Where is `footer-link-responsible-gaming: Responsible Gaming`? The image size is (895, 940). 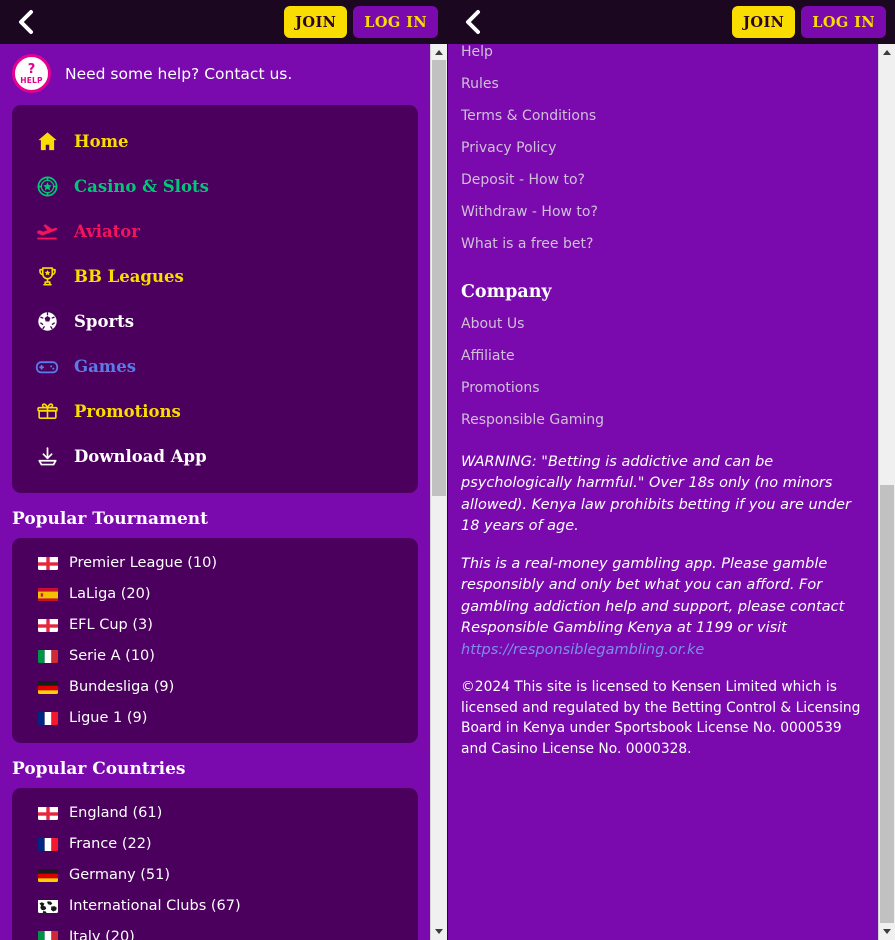 footer-link-responsible-gaming: Responsible Gaming is located at coordinates (662, 420).